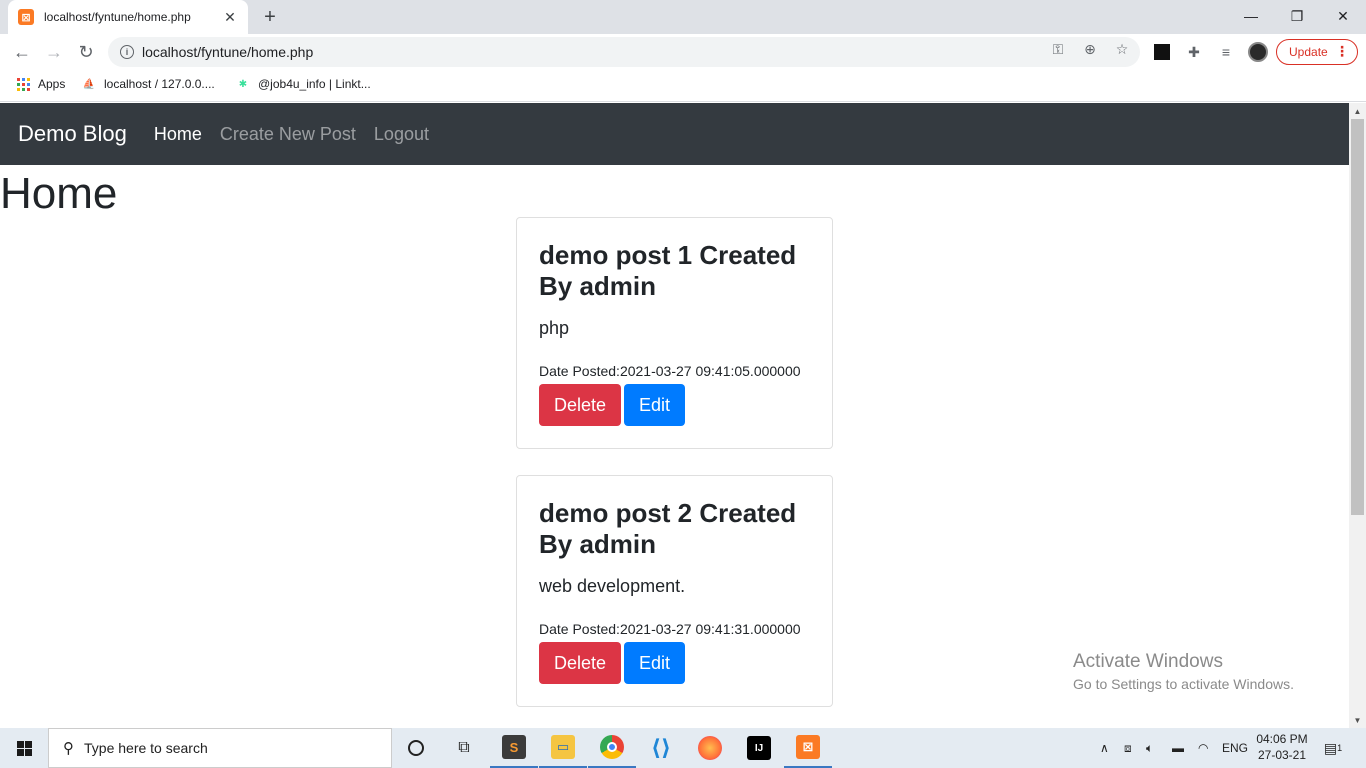 The width and height of the screenshot is (1366, 768). Describe the element at coordinates (1104, 748) in the screenshot. I see `tray-chevron-icon: ∧` at that location.